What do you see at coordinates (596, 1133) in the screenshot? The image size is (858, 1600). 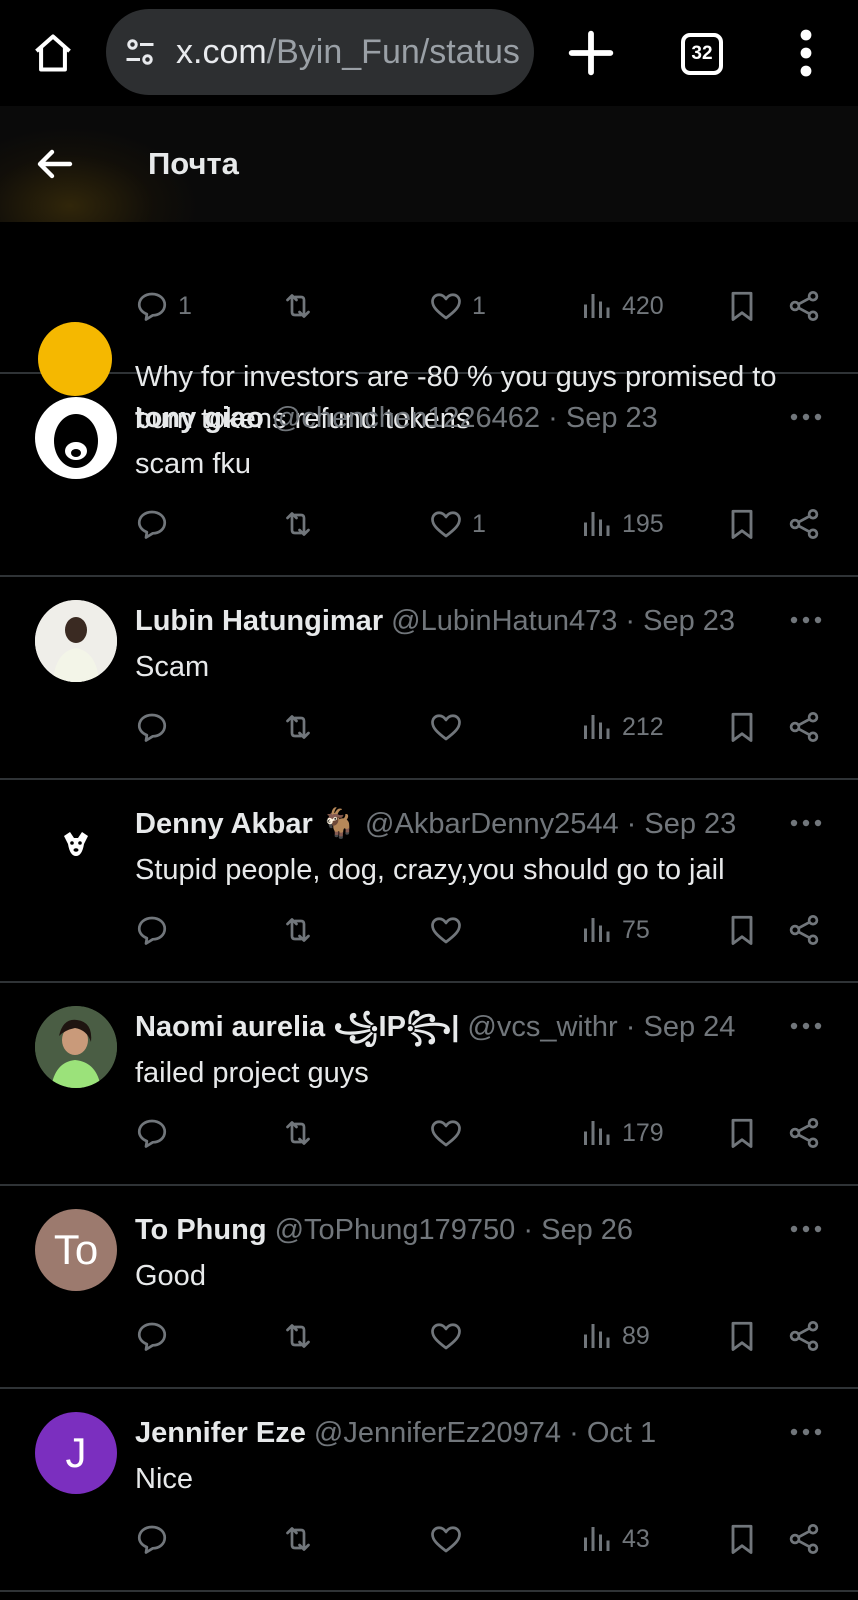 I see `views-icon` at bounding box center [596, 1133].